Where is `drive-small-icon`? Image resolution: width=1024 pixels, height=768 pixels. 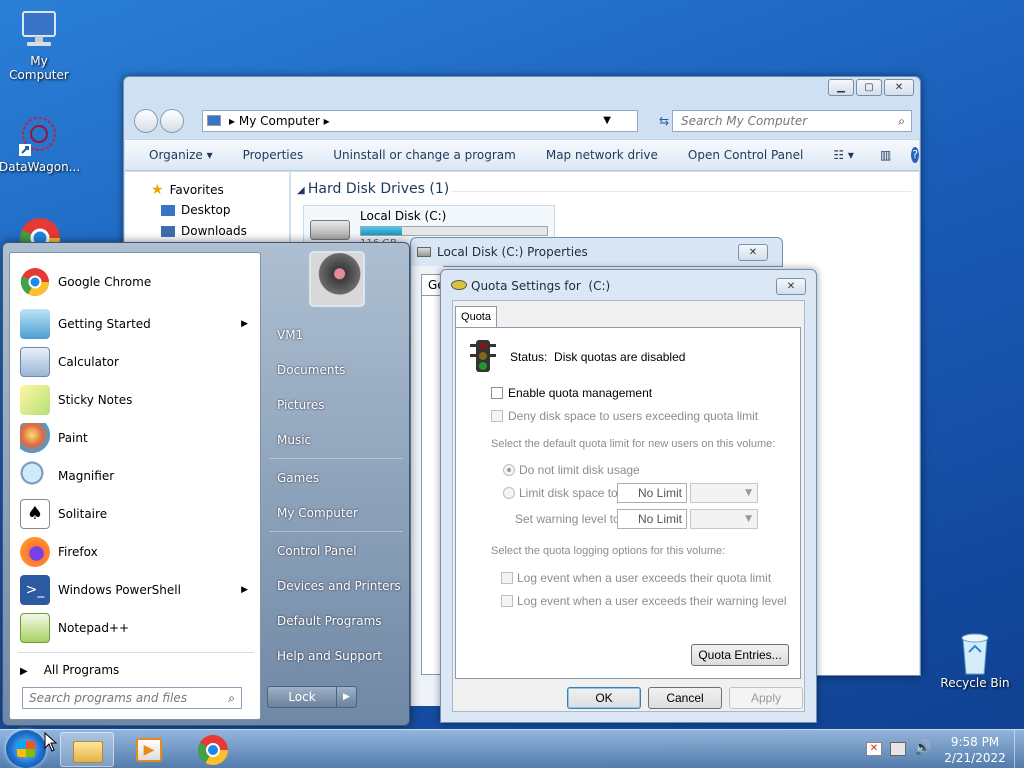
drive-small-icon is located at coordinates (424, 252).